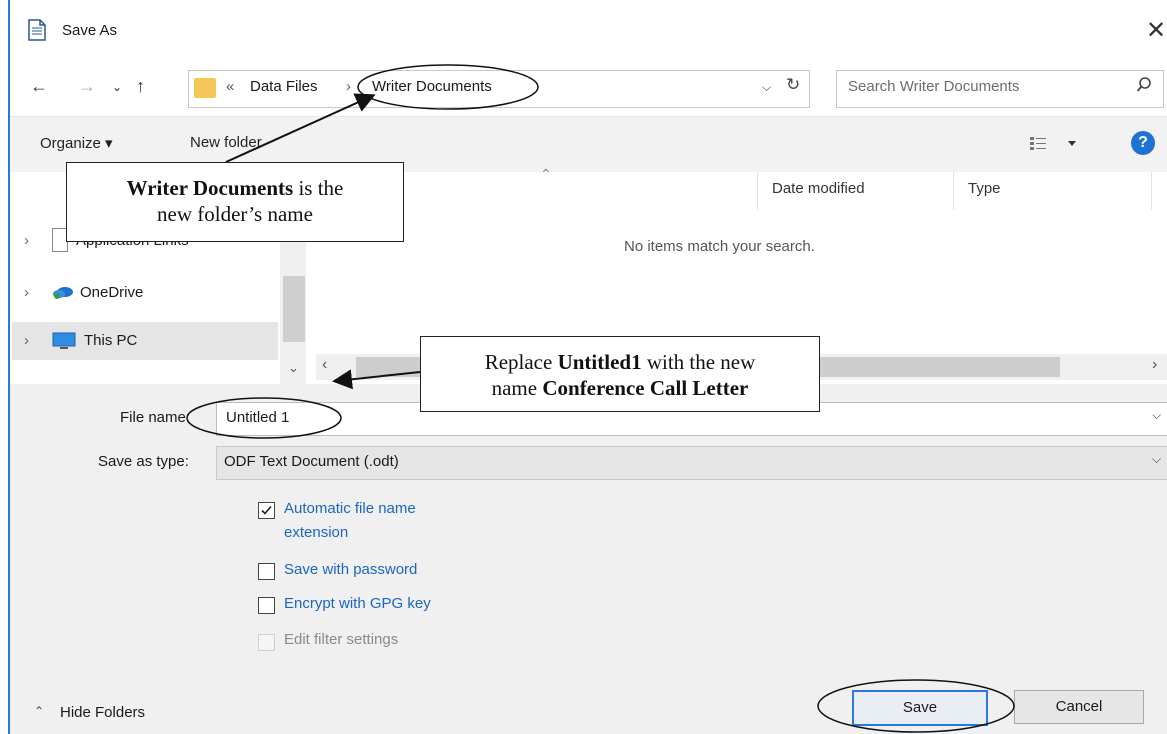  What do you see at coordinates (517, 388) in the screenshot?
I see `callout-rename-line2-pre: name` at bounding box center [517, 388].